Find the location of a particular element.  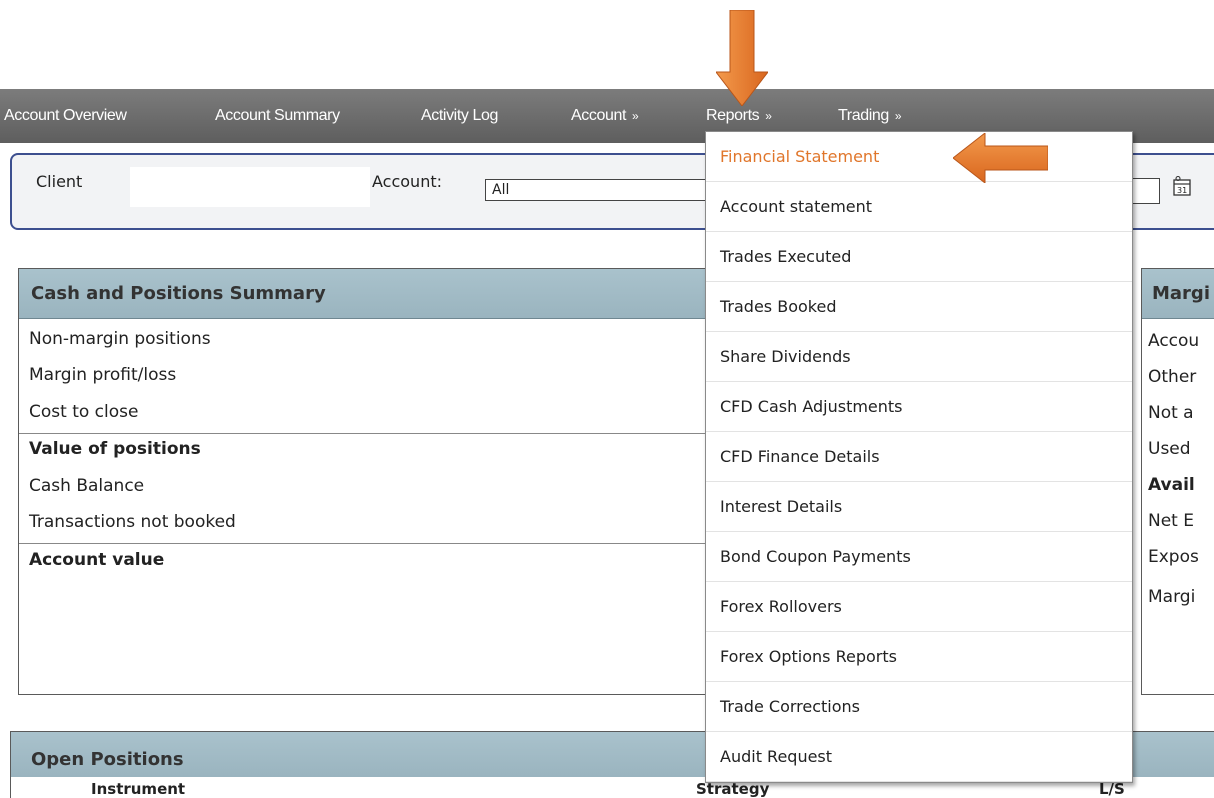

margin-row: Accou is located at coordinates (1174, 341).